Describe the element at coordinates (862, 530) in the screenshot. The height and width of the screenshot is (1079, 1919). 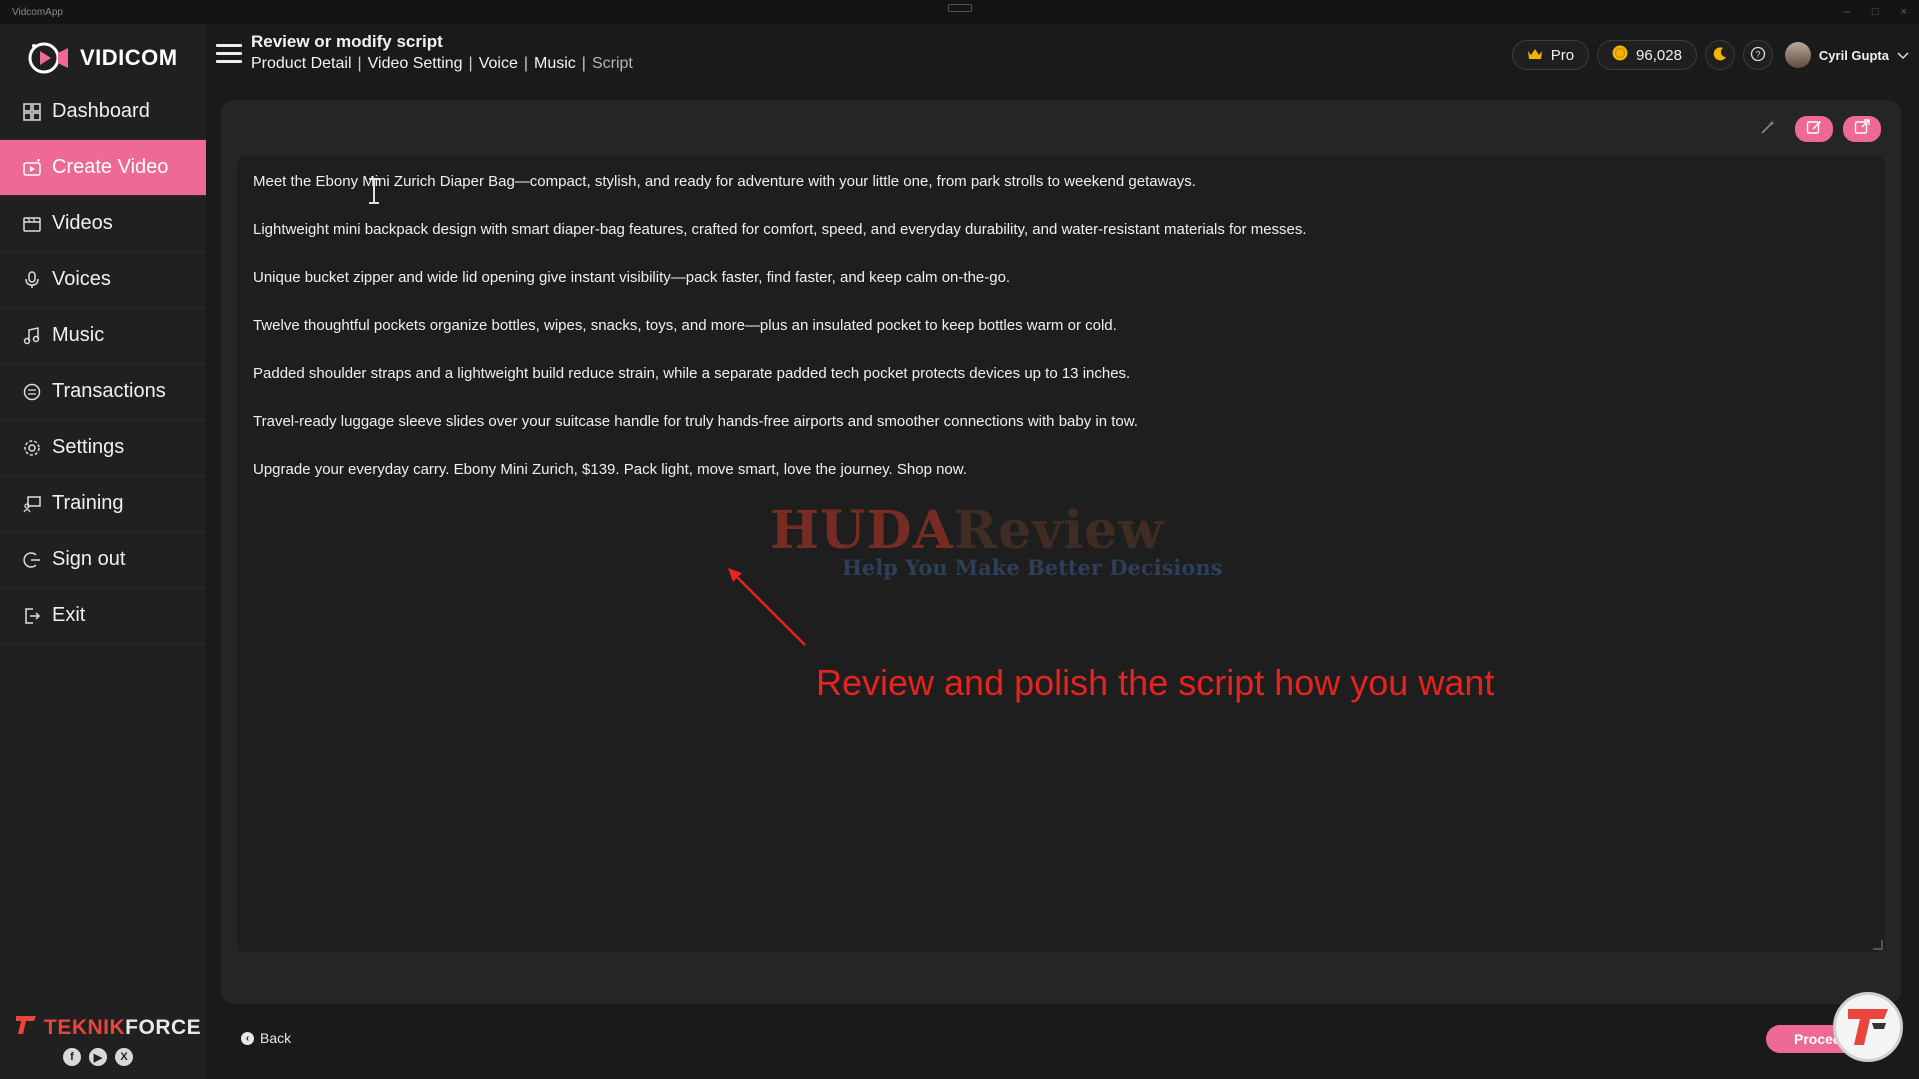
I see `watermark-title-huda: HUDA` at that location.